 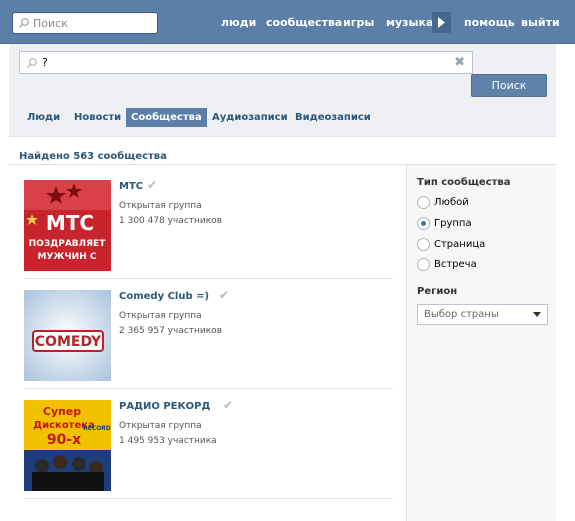 I want to click on tab-audio: Аудиозаписи, so click(x=250, y=117).